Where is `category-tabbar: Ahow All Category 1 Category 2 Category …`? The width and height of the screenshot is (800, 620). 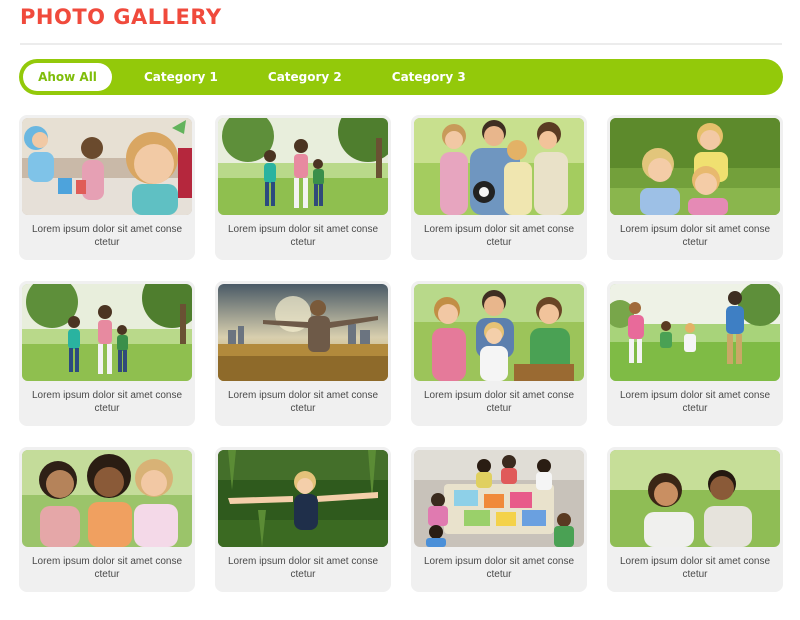
category-tabbar: Ahow All Category 1 Category 2 Category … is located at coordinates (401, 77).